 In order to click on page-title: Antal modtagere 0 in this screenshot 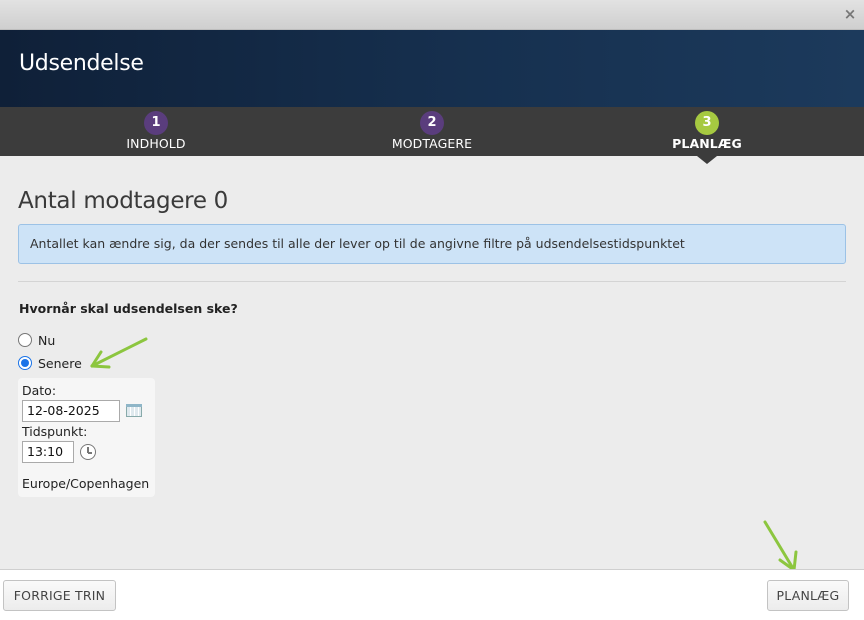, I will do `click(123, 201)`.